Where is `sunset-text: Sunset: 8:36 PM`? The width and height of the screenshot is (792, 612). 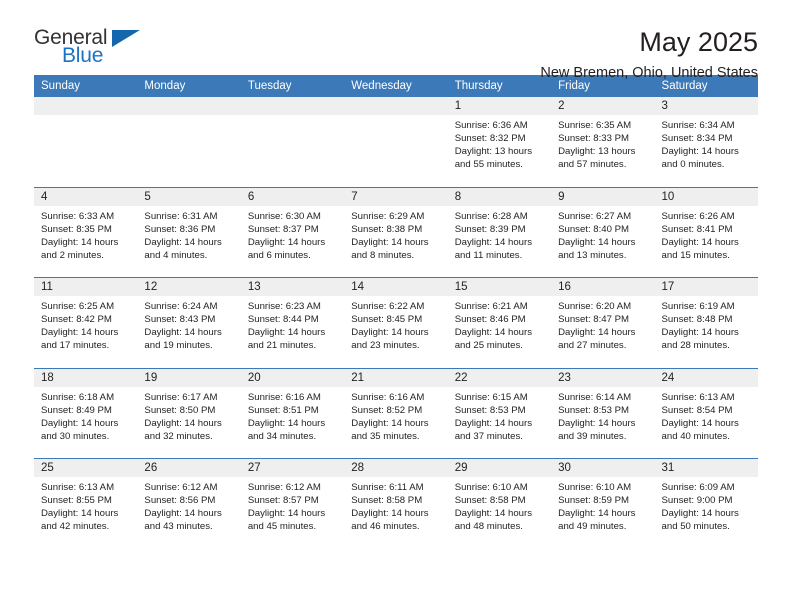 sunset-text: Sunset: 8:36 PM is located at coordinates (180, 229).